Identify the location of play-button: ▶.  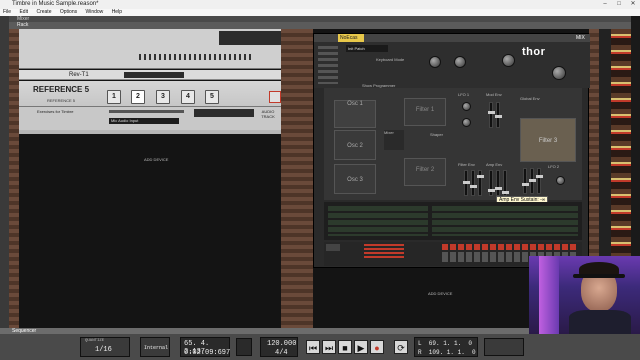
(361, 347).